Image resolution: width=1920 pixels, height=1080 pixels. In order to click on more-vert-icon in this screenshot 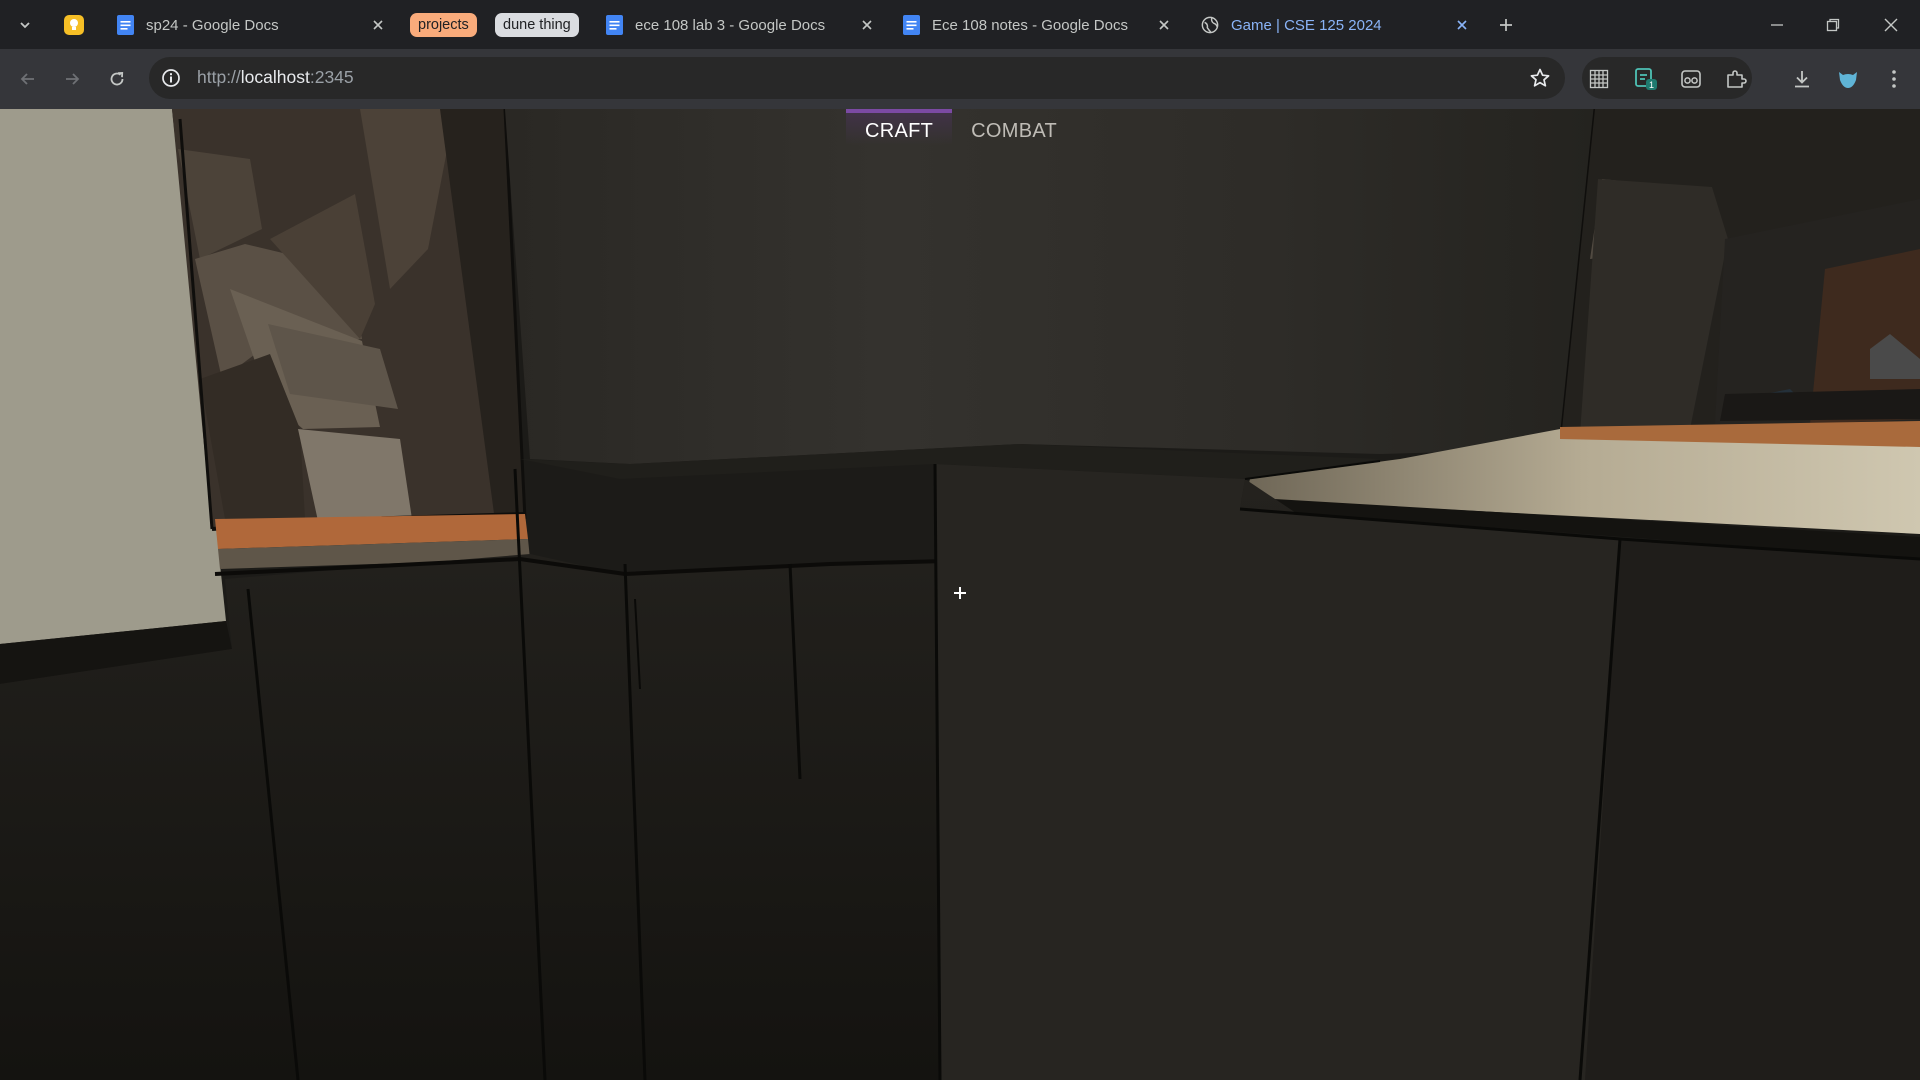, I will do `click(1894, 79)`.